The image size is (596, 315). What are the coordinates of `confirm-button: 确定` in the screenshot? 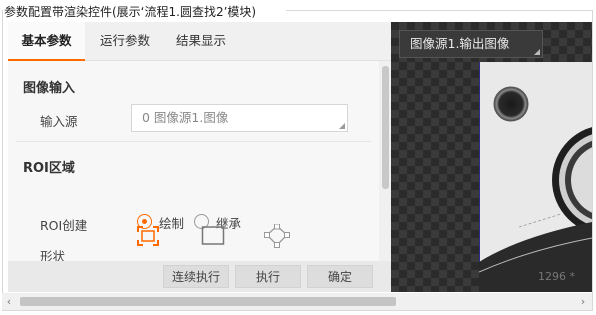 It's located at (340, 276).